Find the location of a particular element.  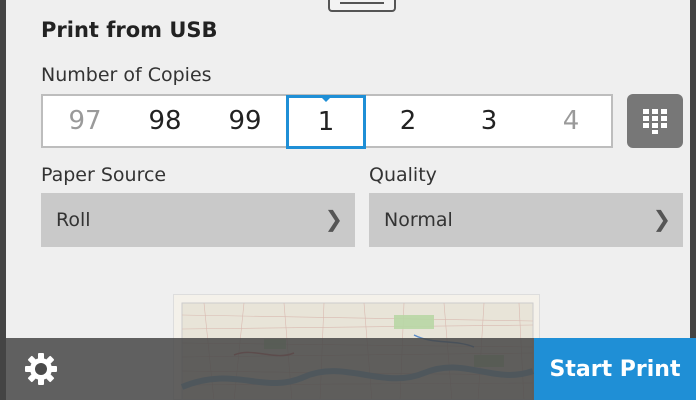

gear-icon is located at coordinates (41, 369).